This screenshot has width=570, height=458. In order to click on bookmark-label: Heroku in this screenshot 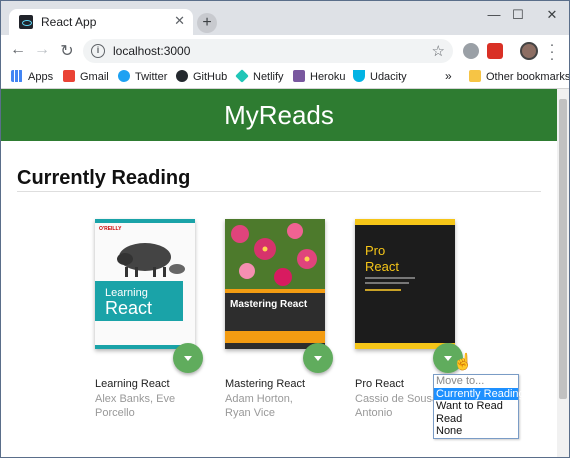, I will do `click(328, 77)`.